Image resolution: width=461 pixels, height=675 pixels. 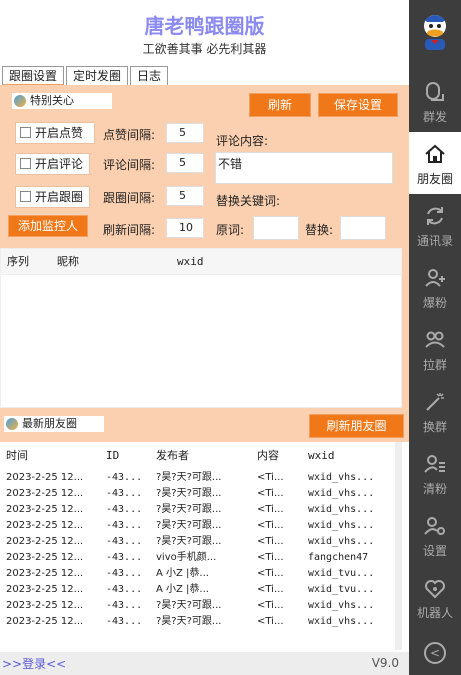 What do you see at coordinates (435, 91) in the screenshot?
I see `mass-send-icon` at bounding box center [435, 91].